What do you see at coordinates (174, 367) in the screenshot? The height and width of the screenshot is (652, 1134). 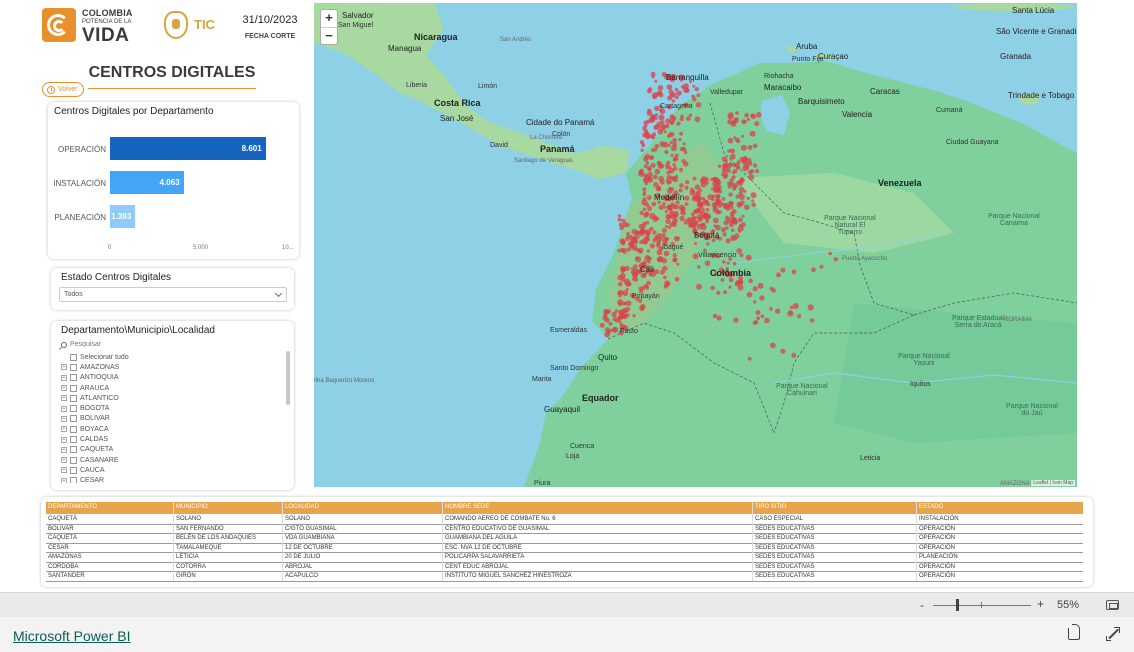 I see `slicer-item: + AMAZONAS` at bounding box center [174, 367].